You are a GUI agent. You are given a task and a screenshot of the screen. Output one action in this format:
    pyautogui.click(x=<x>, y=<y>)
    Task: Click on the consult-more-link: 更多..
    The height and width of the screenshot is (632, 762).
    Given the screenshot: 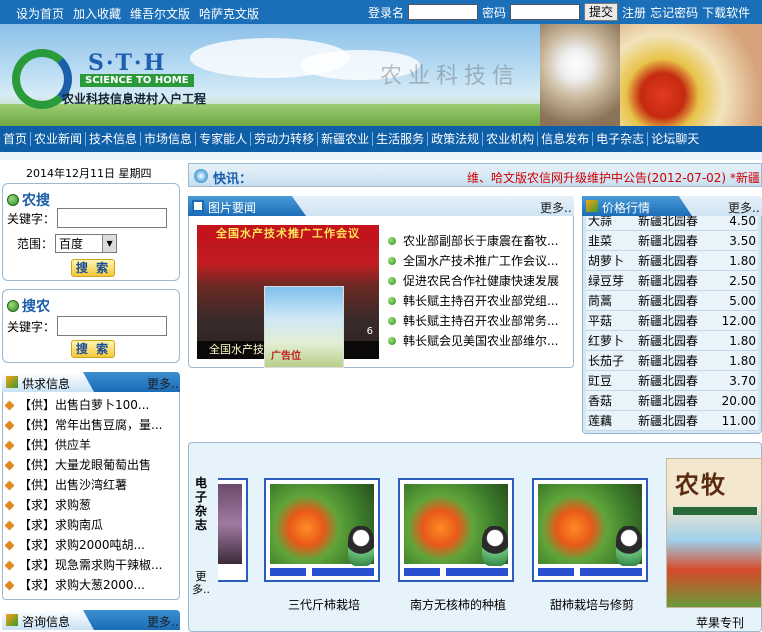 What is the action you would take?
    pyautogui.click(x=163, y=621)
    